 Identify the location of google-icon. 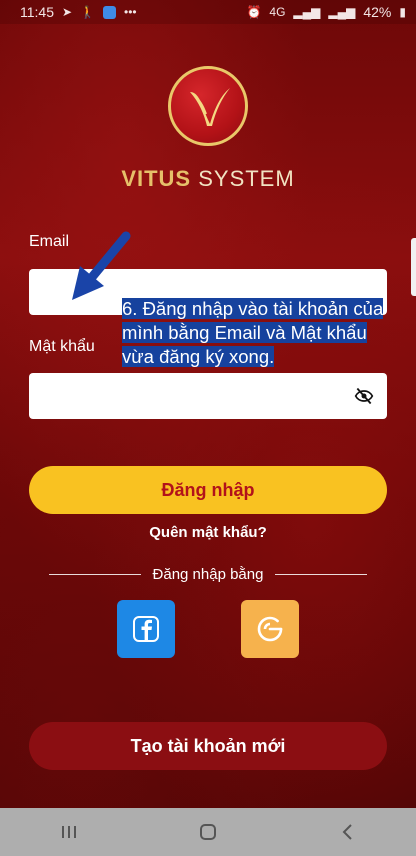
(270, 629).